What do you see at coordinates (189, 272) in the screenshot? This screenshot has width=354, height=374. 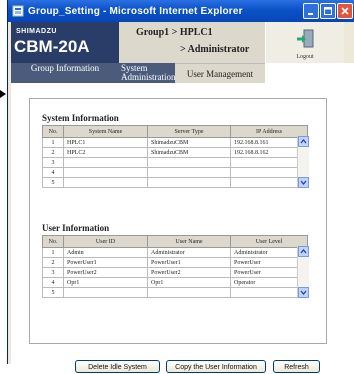 I see `cell-user-name: PowerUser2` at bounding box center [189, 272].